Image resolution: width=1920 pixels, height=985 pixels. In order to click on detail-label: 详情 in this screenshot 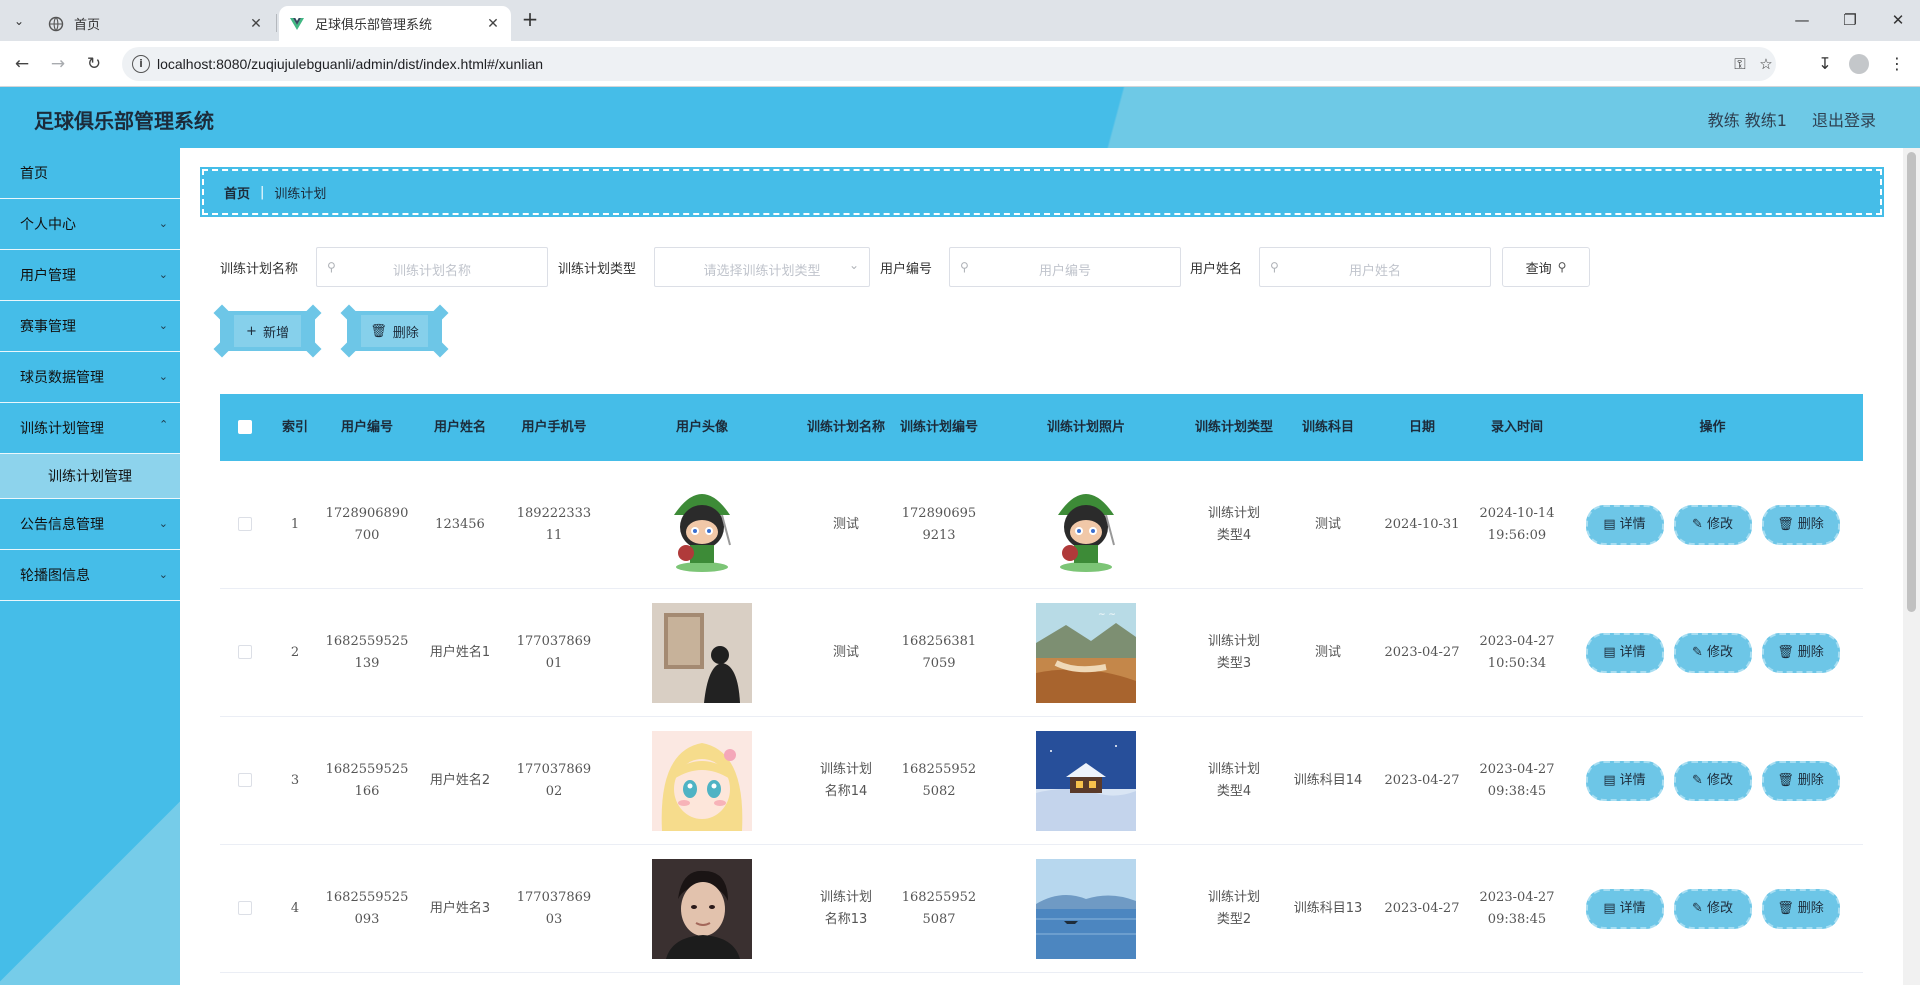, I will do `click(1632, 524)`.